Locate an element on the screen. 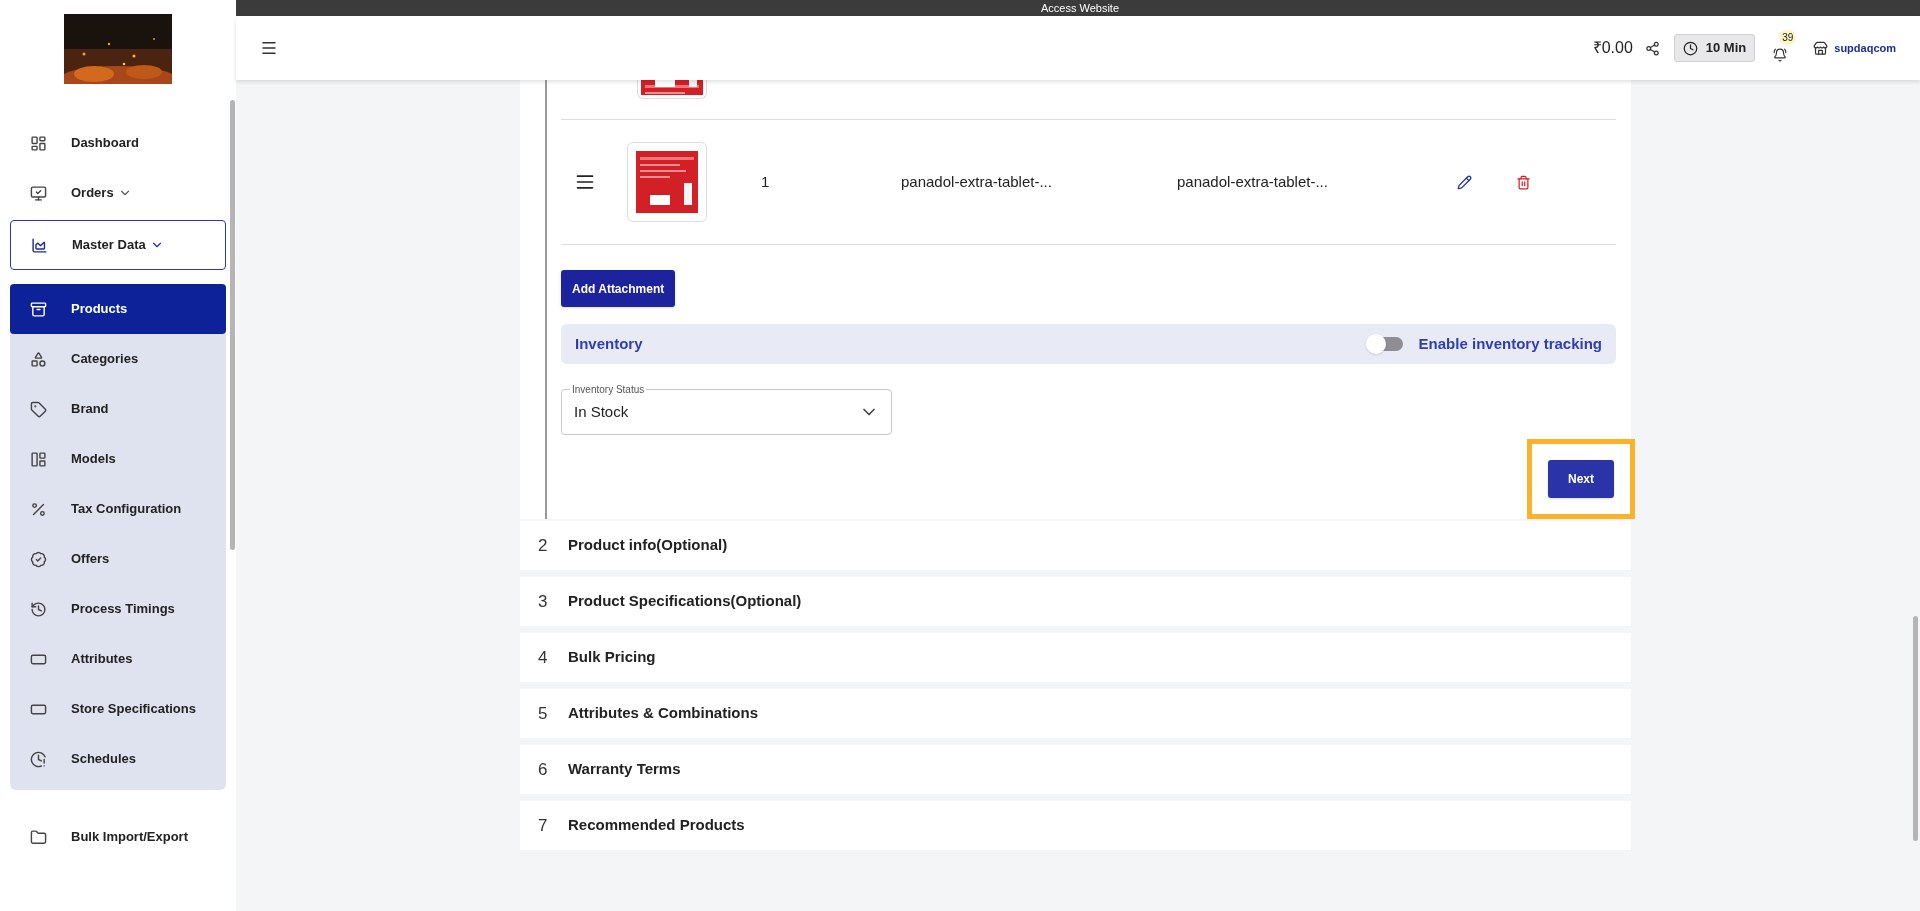 This screenshot has width=1920, height=911. sidebar-item: Master Data is located at coordinates (118, 245).